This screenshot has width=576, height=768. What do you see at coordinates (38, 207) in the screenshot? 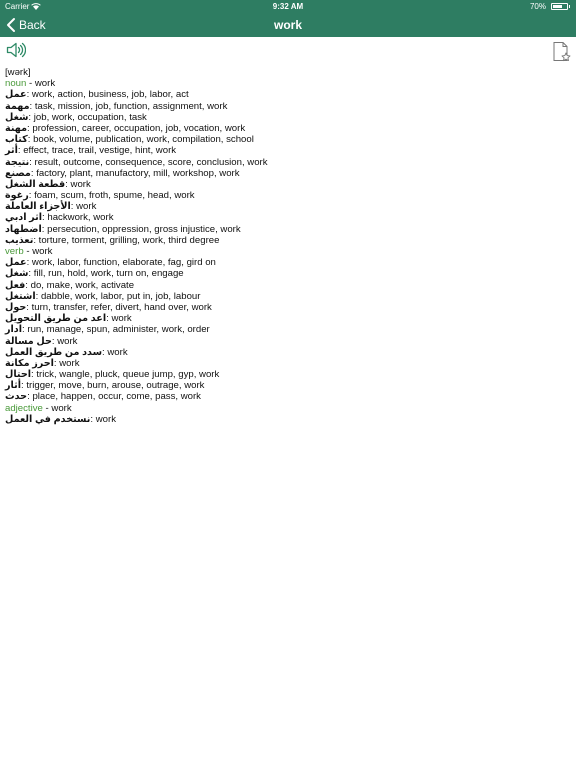
I see `arabic-term: الأجزاء العاملة` at bounding box center [38, 207].